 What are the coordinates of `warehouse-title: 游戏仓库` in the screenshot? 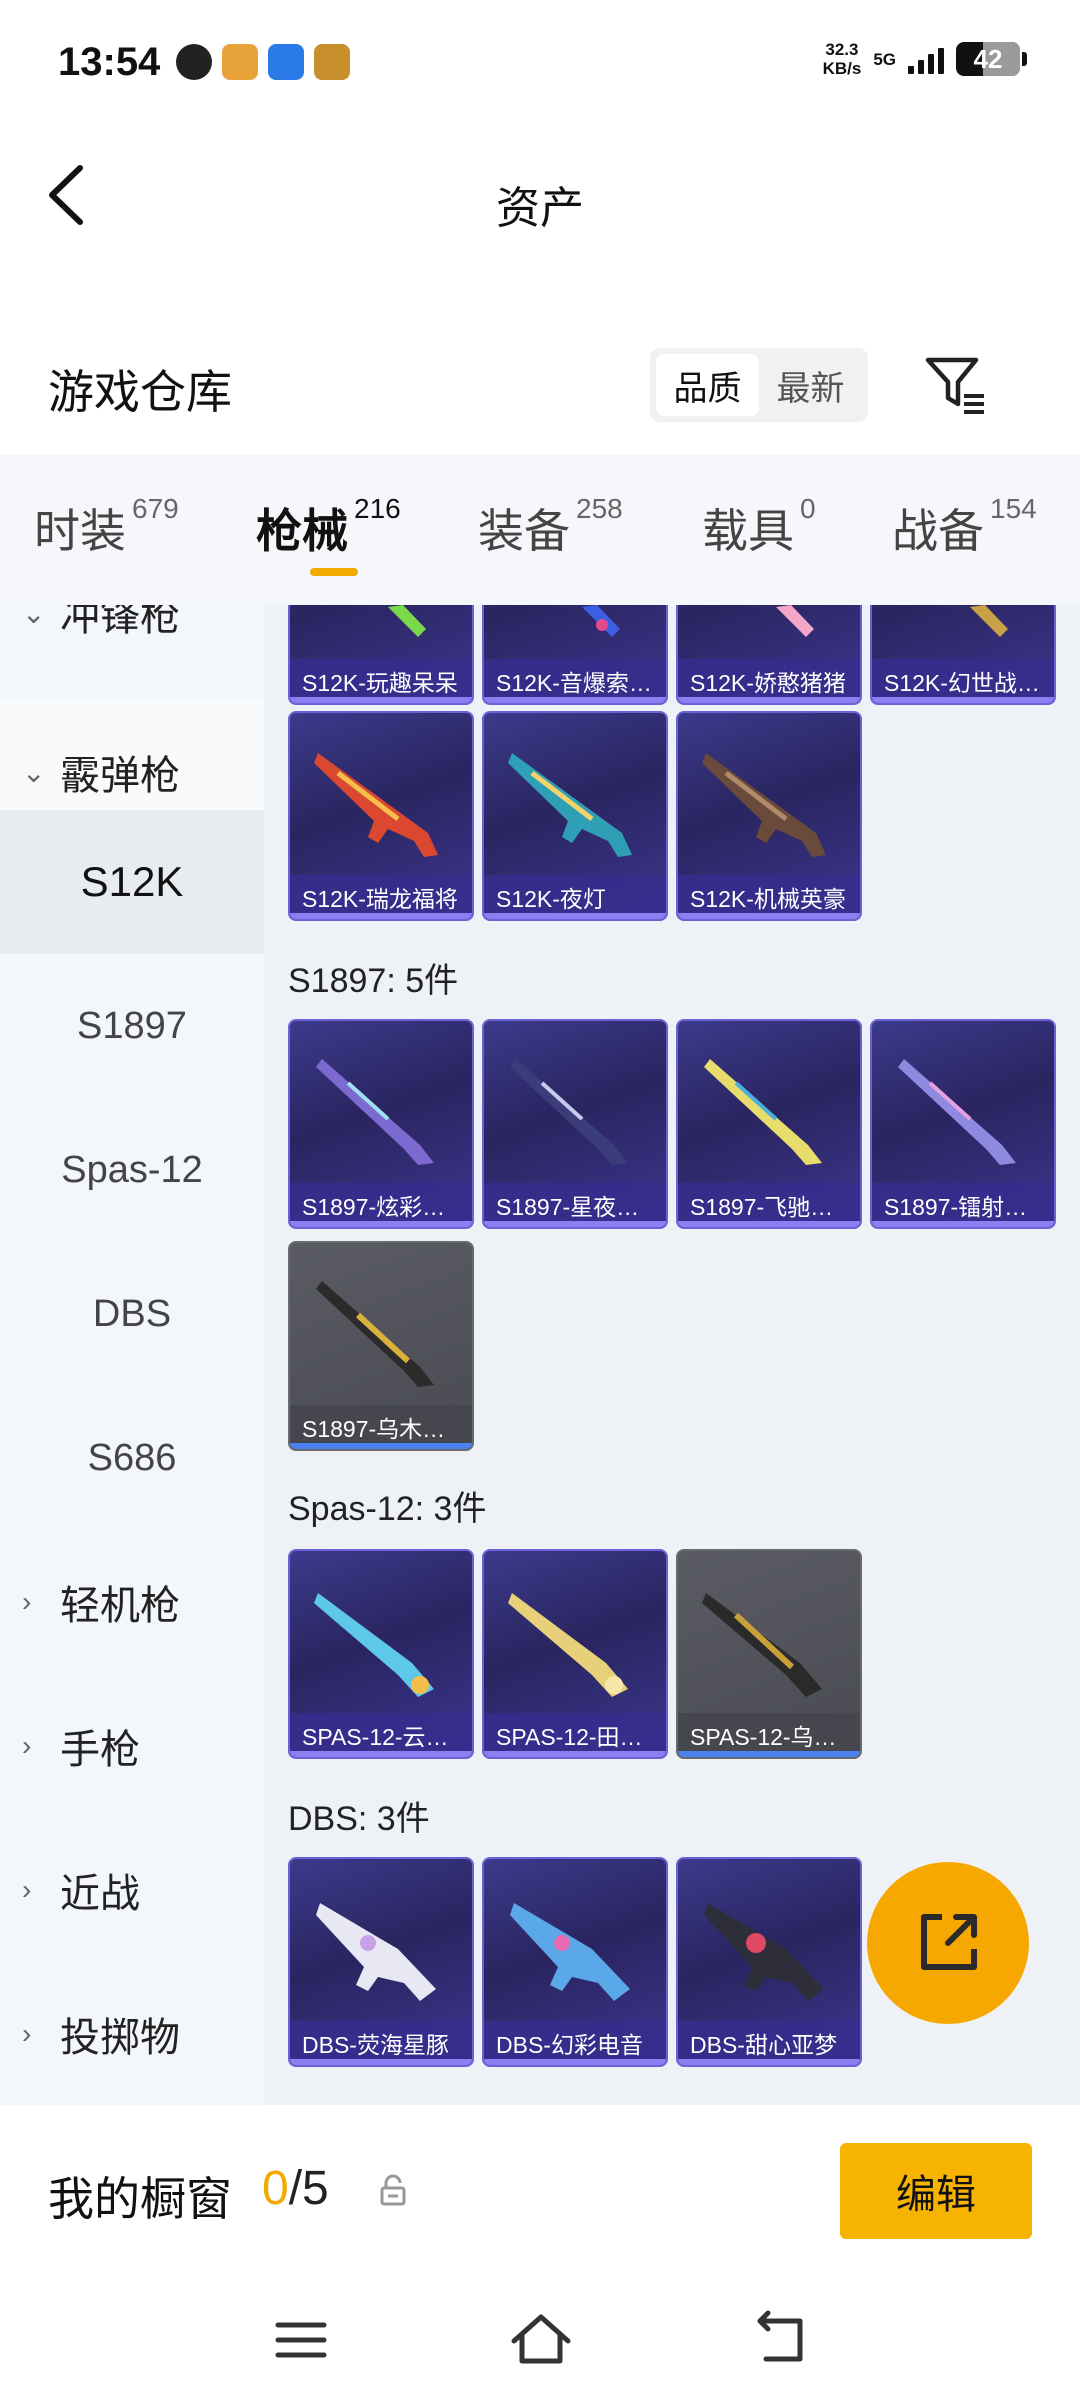 It's located at (140, 392).